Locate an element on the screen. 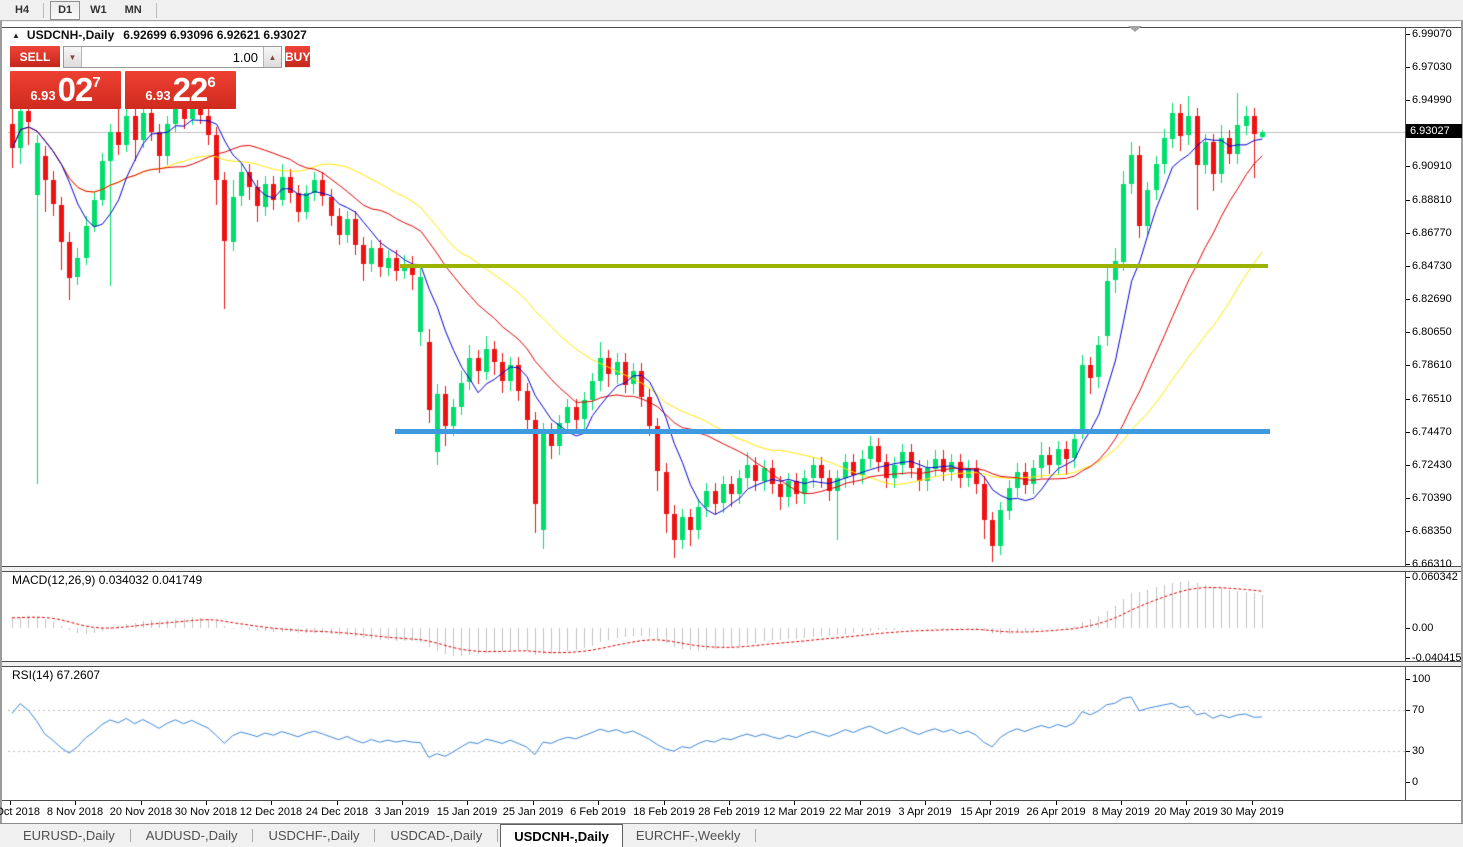  rsi-label: RSI(14) 67.2607 is located at coordinates (56, 675).